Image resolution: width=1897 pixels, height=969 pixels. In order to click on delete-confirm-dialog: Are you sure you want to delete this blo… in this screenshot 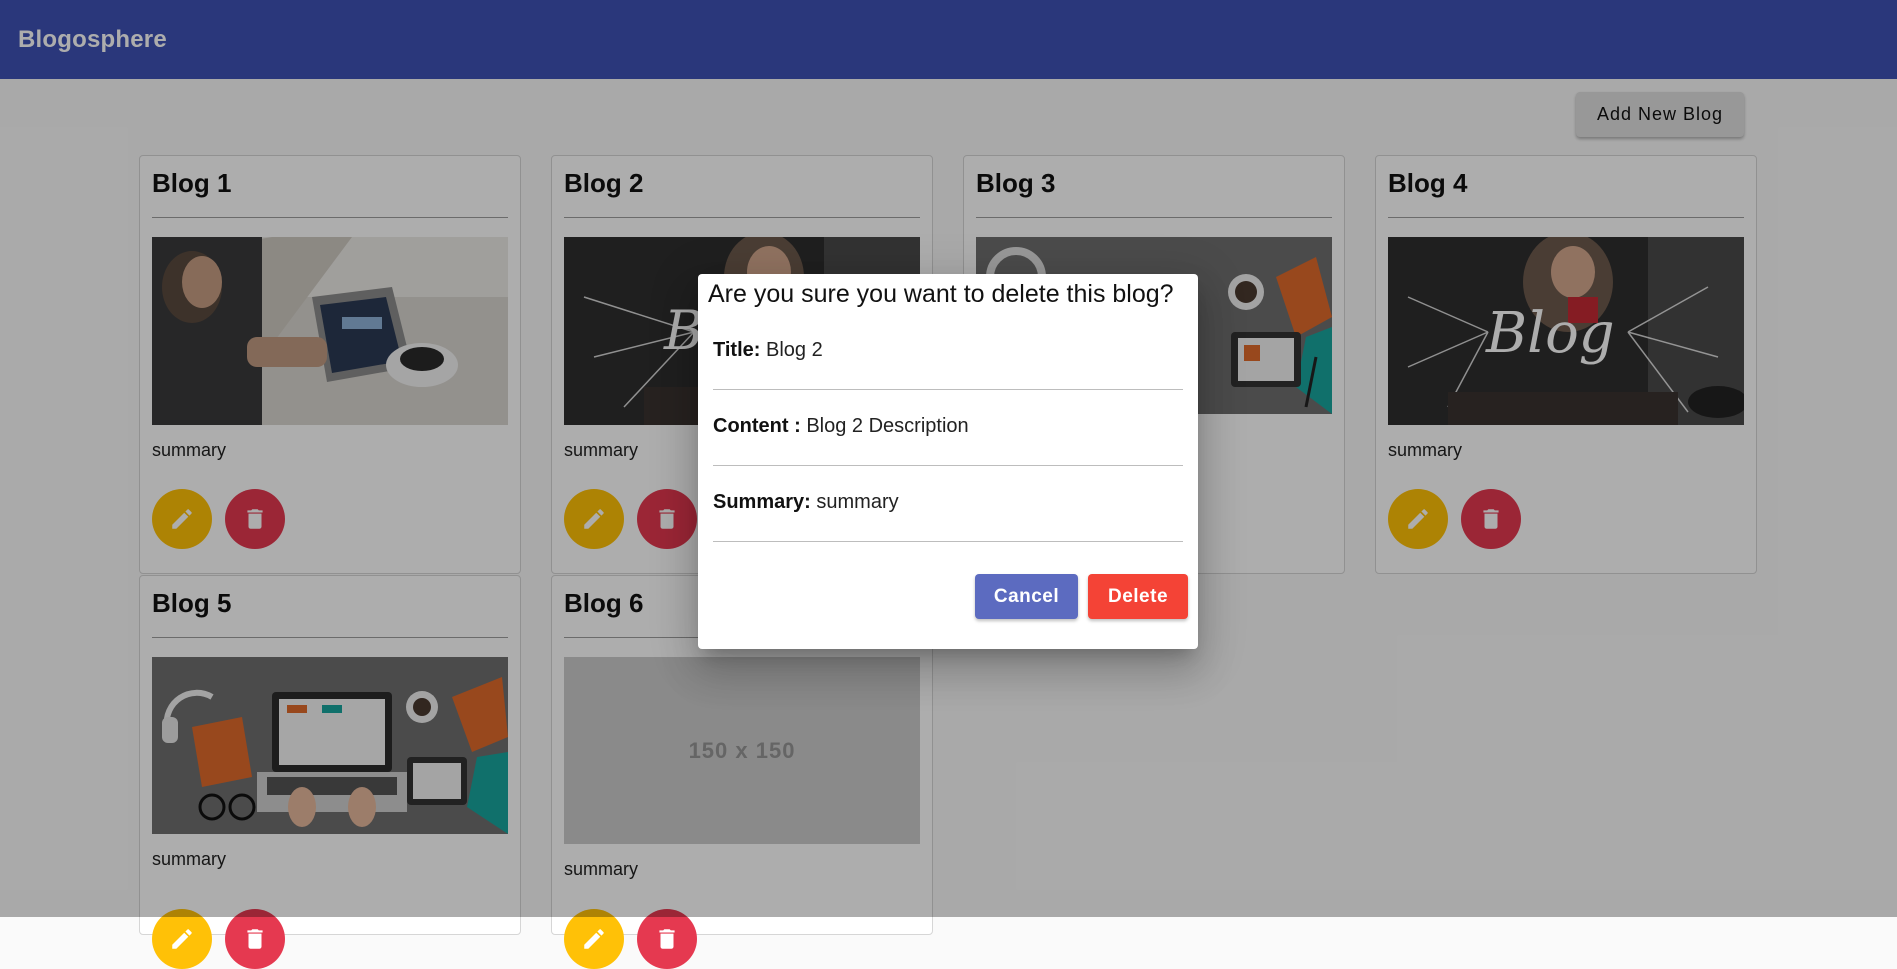, I will do `click(948, 461)`.